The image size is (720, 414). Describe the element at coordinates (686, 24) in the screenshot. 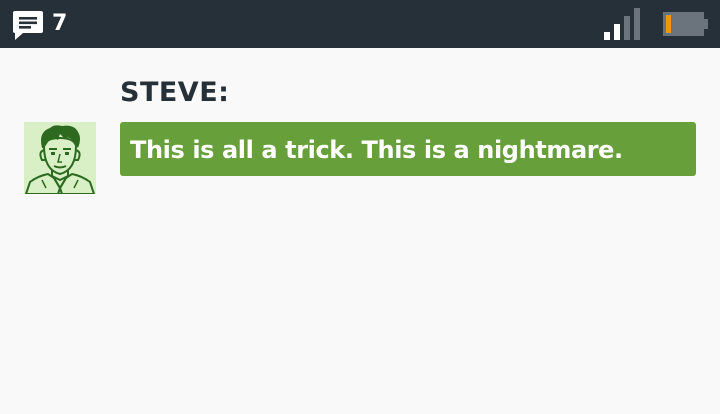

I see `battery-low-icon` at that location.